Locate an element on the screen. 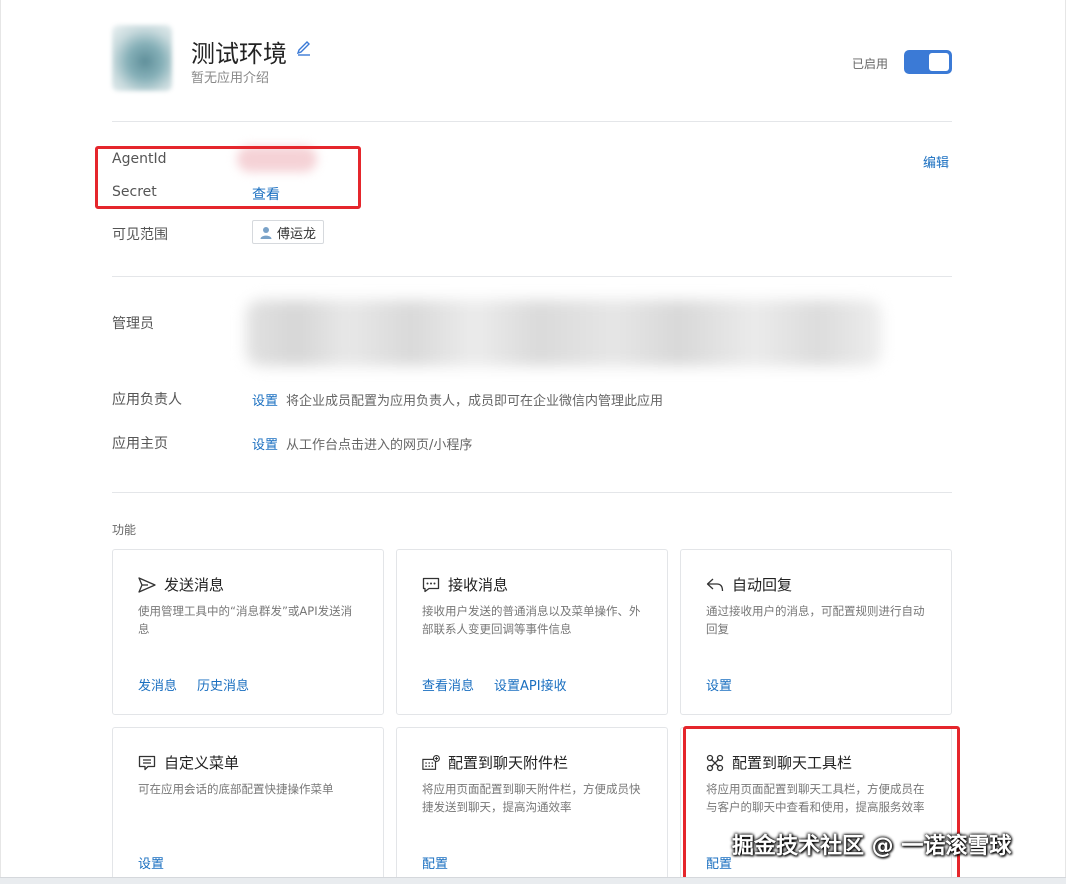  admin-label: 管理员 is located at coordinates (133, 324).